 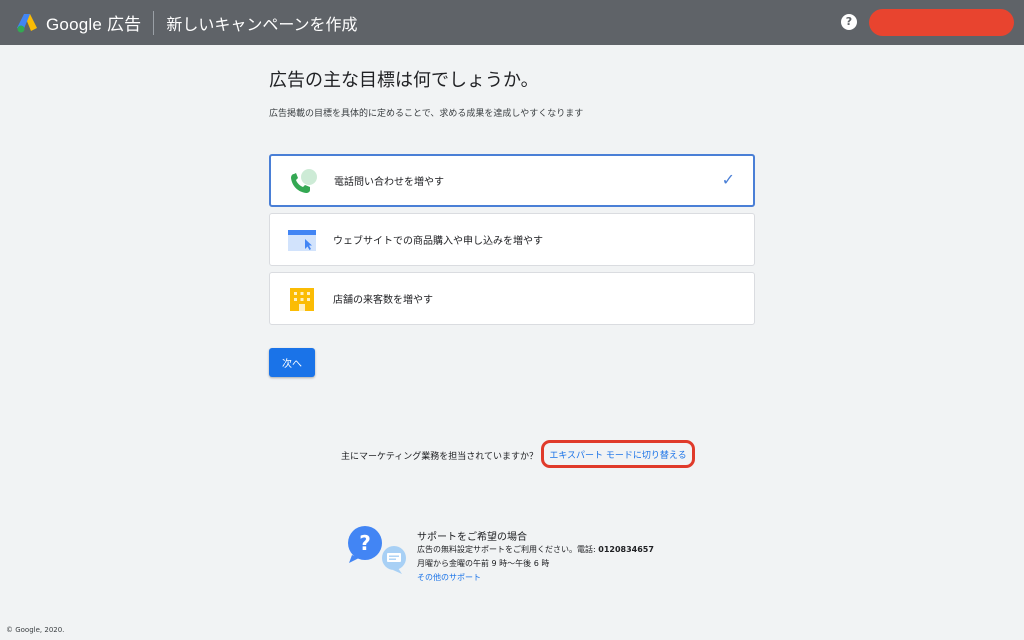 I want to click on website-cursor-icon, so click(x=302, y=240).